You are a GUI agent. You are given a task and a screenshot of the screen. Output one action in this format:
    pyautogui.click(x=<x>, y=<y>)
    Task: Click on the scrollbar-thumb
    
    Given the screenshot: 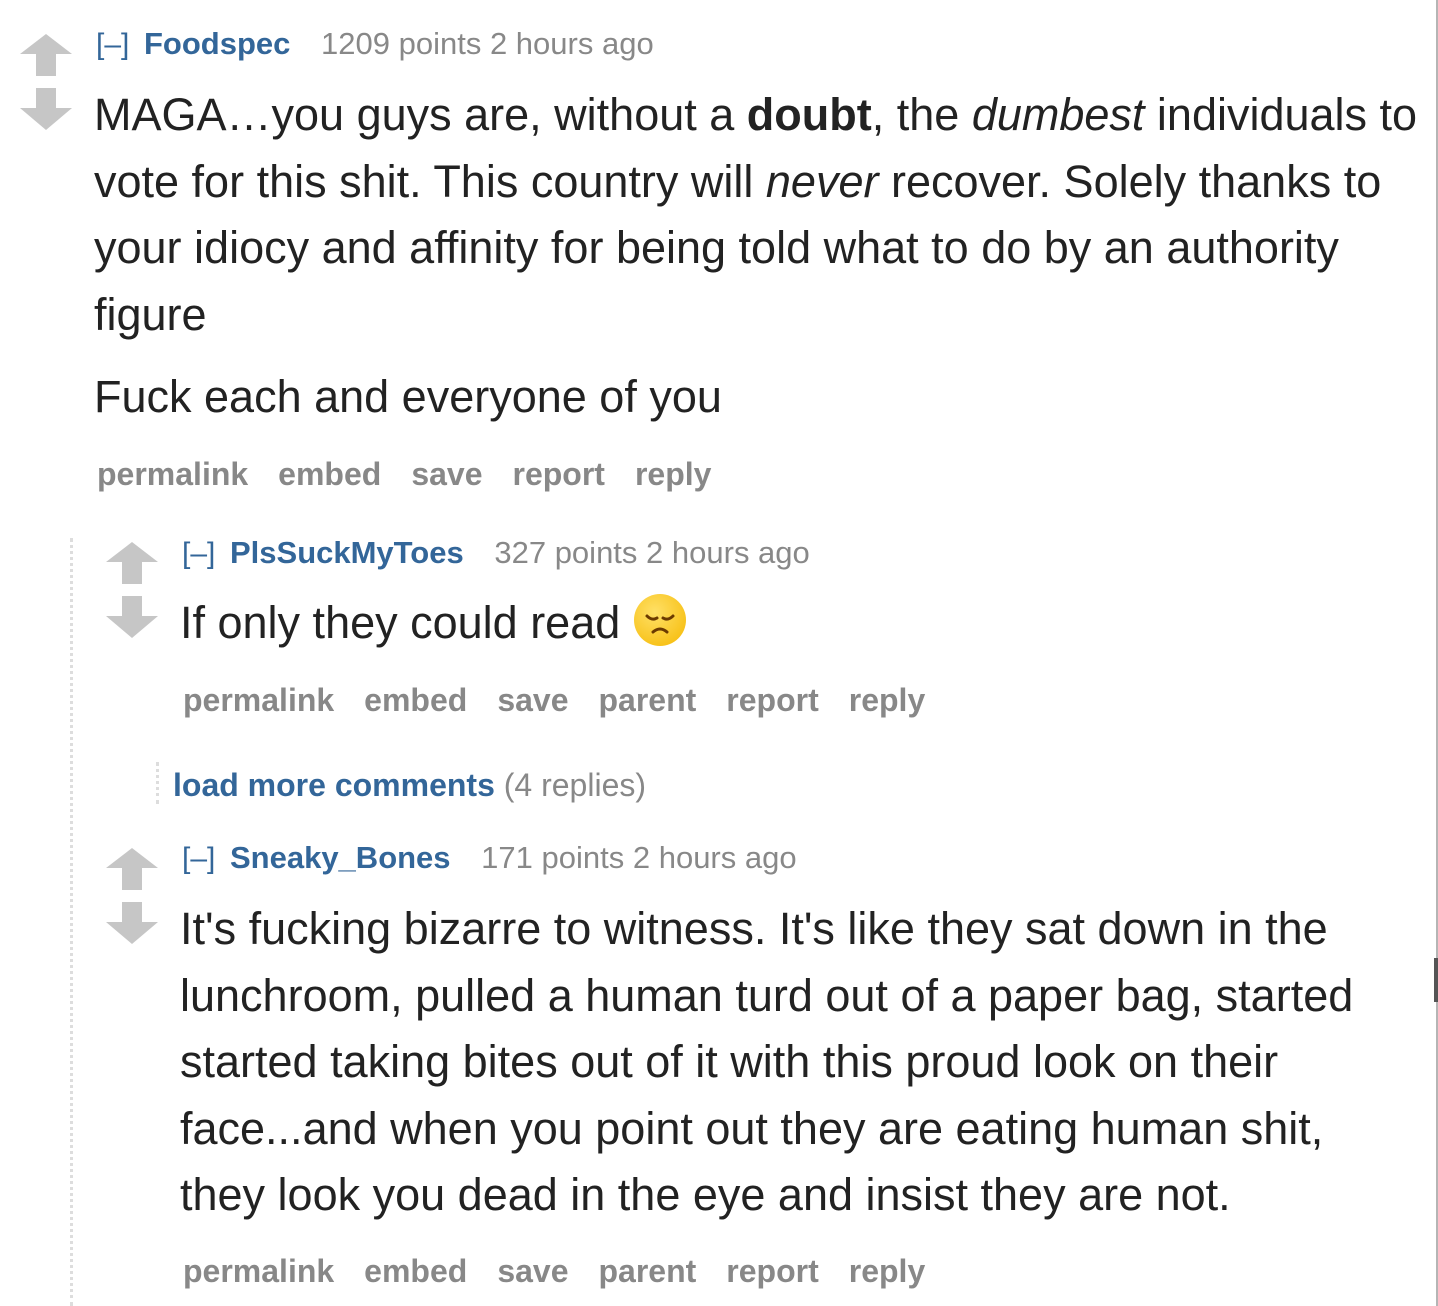 What is the action you would take?
    pyautogui.click(x=1436, y=980)
    